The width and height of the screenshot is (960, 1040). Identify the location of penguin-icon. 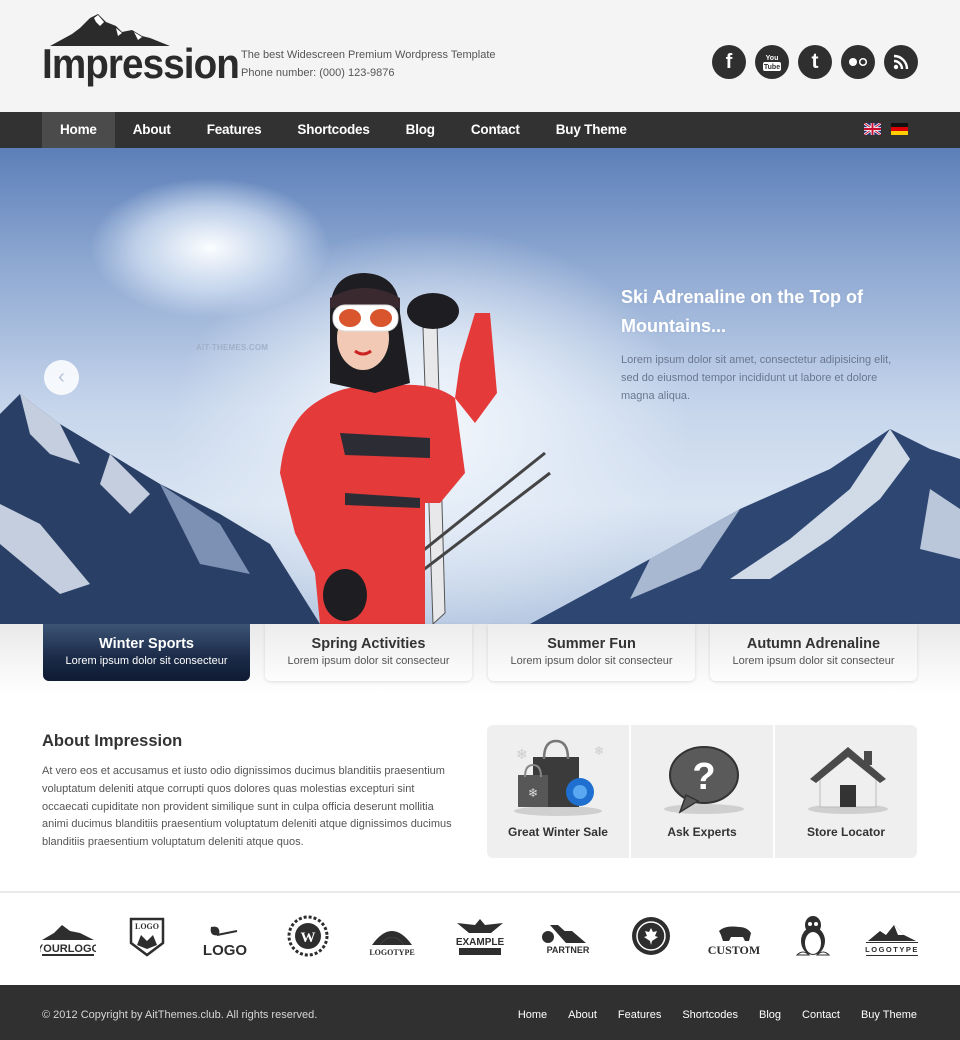
(813, 936).